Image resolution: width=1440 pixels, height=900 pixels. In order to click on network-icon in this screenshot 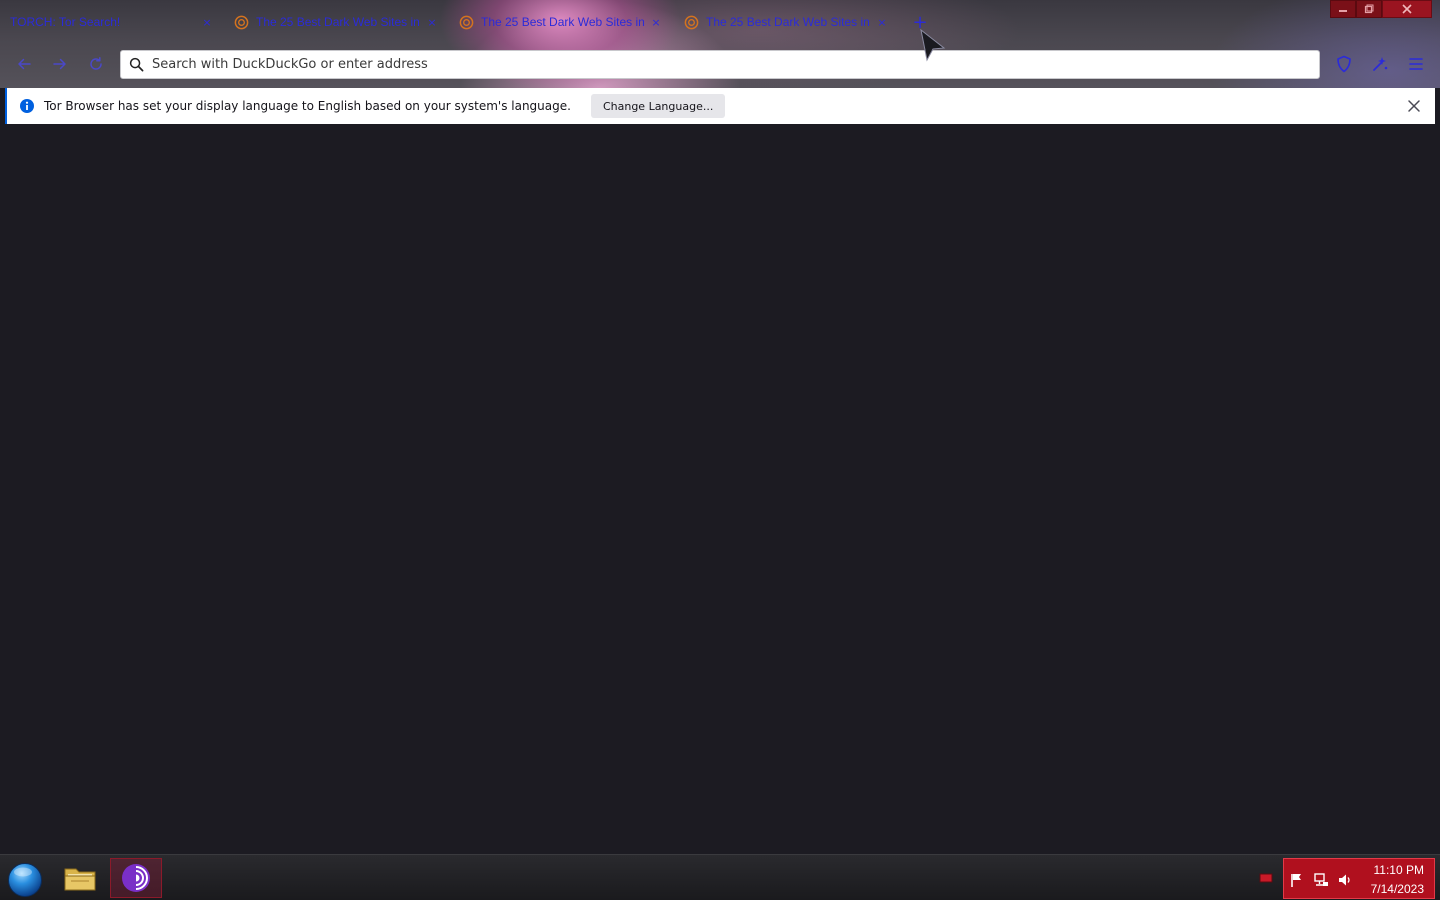, I will do `click(1321, 879)`.